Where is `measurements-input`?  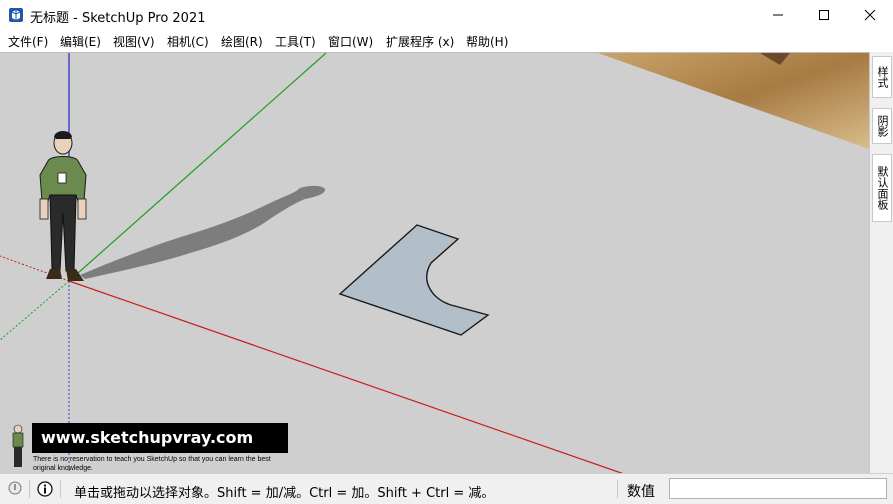
measurements-input is located at coordinates (778, 488).